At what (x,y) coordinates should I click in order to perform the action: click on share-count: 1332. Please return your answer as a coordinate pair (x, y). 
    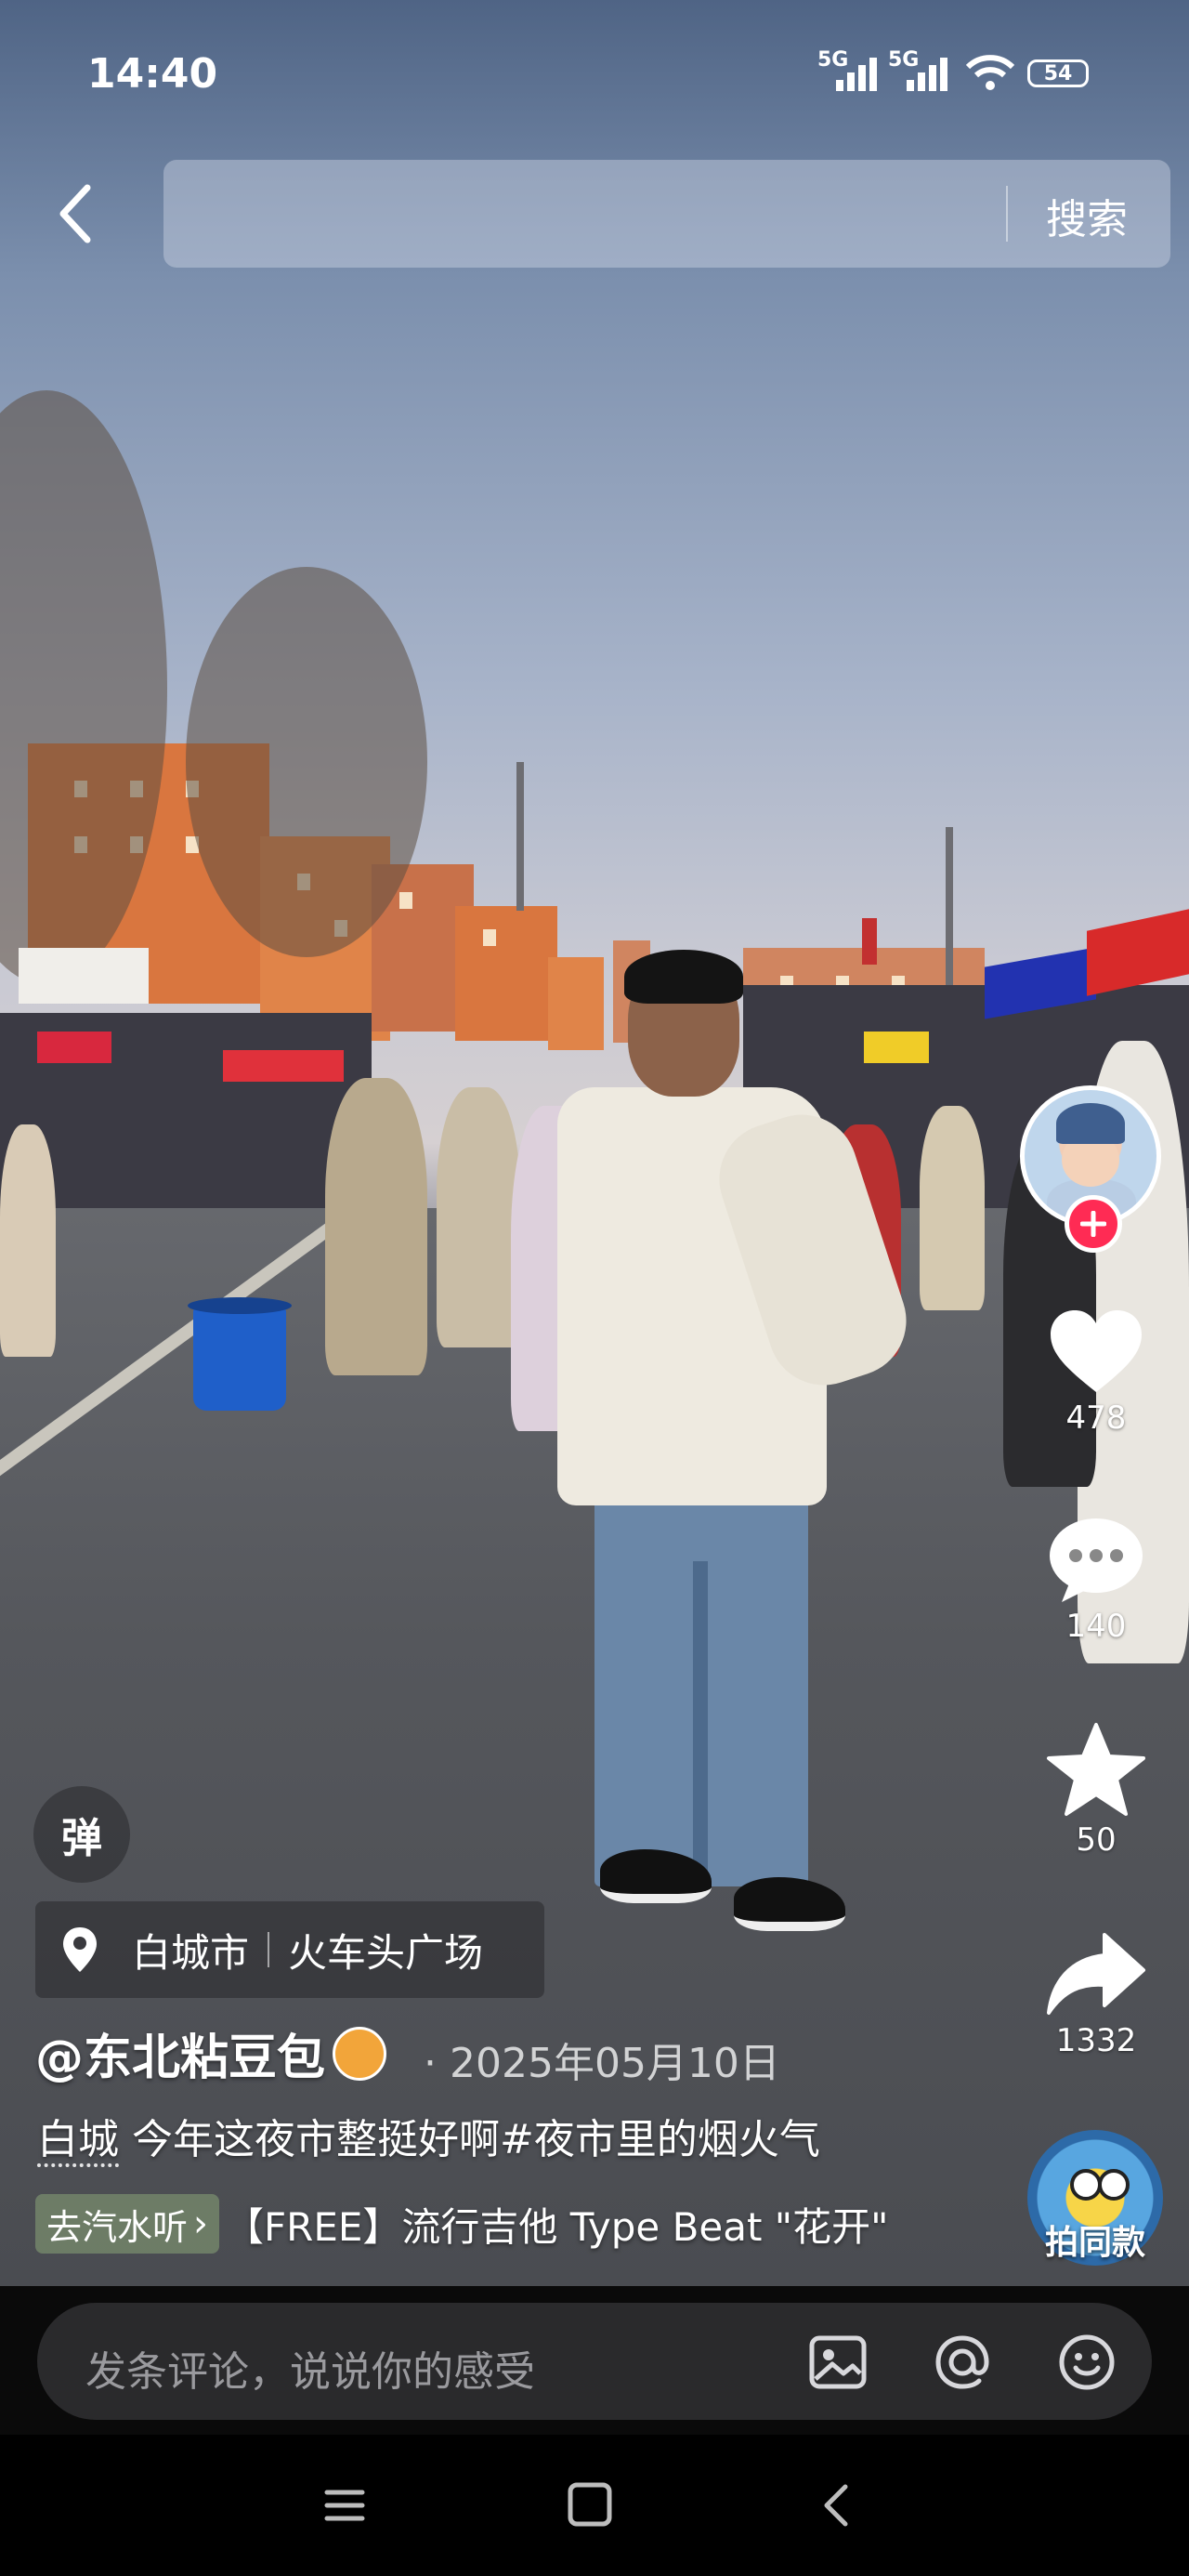
    Looking at the image, I should click on (1096, 2040).